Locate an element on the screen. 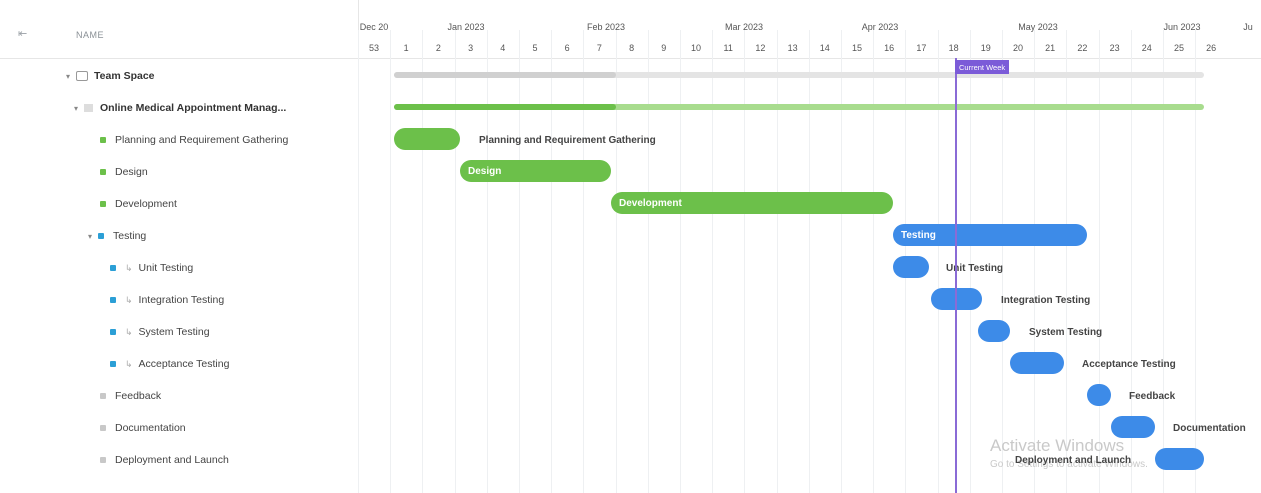 Image resolution: width=1261 pixels, height=493 pixels. task-name: Planning and Requirement Gathering is located at coordinates (202, 140).